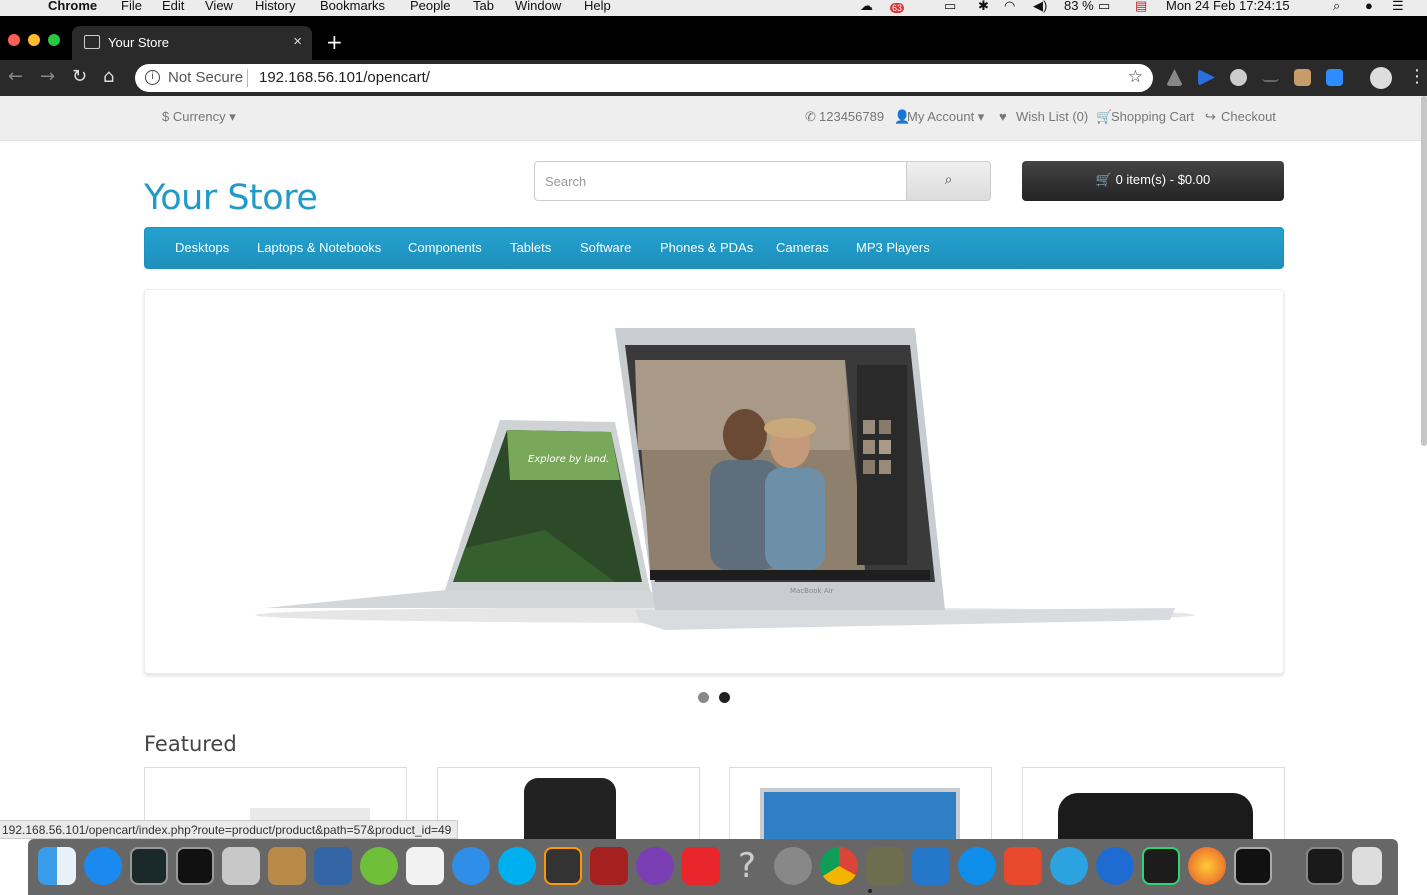 This screenshot has width=1427, height=895. What do you see at coordinates (103, 866) in the screenshot?
I see `app-store-icon` at bounding box center [103, 866].